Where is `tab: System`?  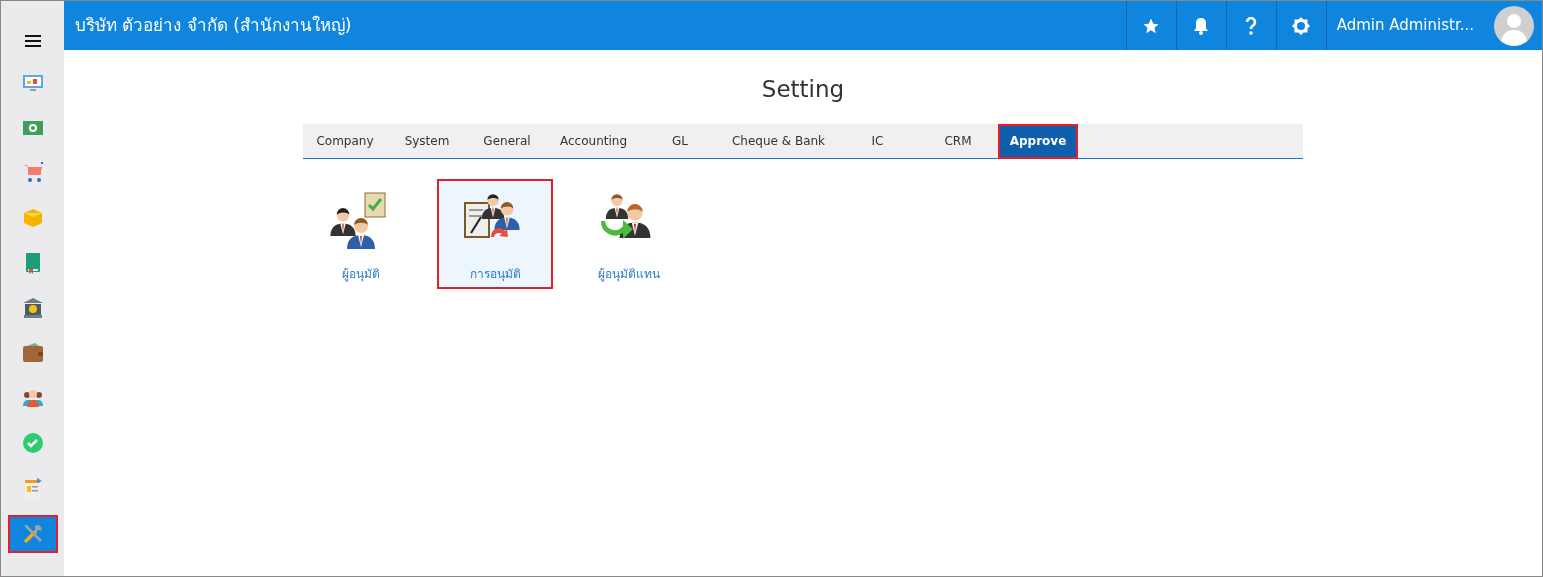 tab: System is located at coordinates (427, 141).